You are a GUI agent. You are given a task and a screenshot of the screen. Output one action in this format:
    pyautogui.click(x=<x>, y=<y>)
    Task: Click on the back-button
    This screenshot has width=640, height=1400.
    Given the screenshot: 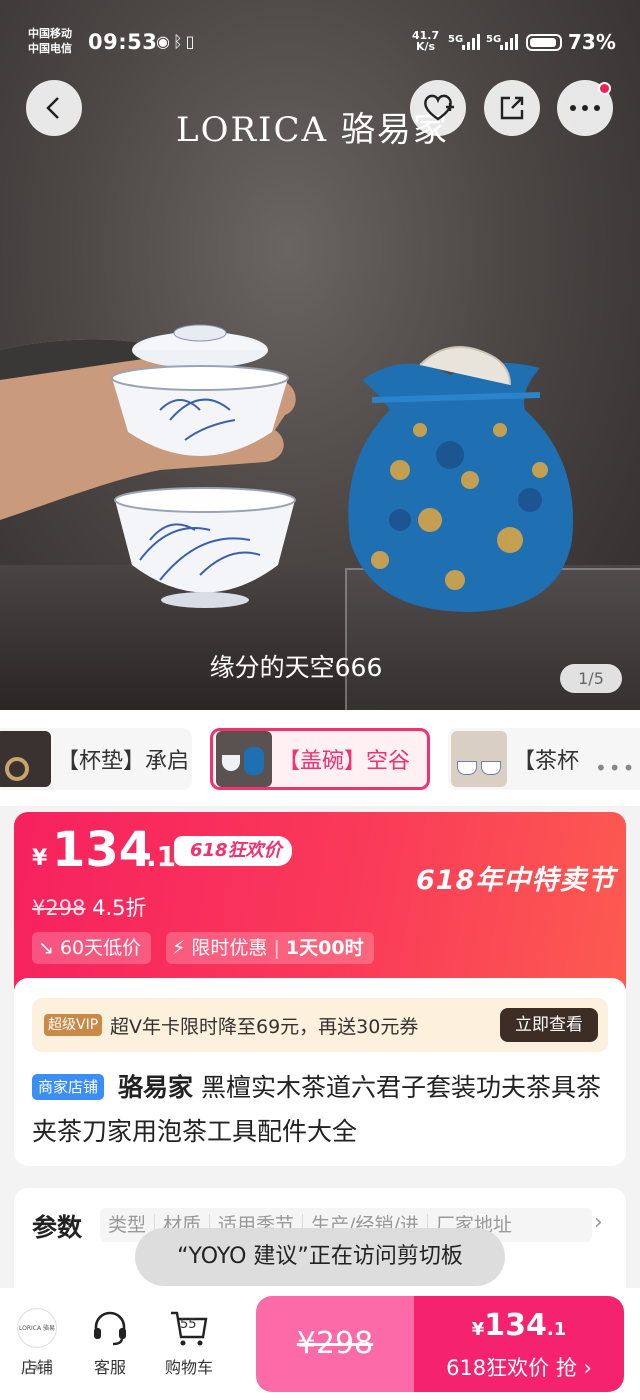 What is the action you would take?
    pyautogui.click(x=54, y=108)
    